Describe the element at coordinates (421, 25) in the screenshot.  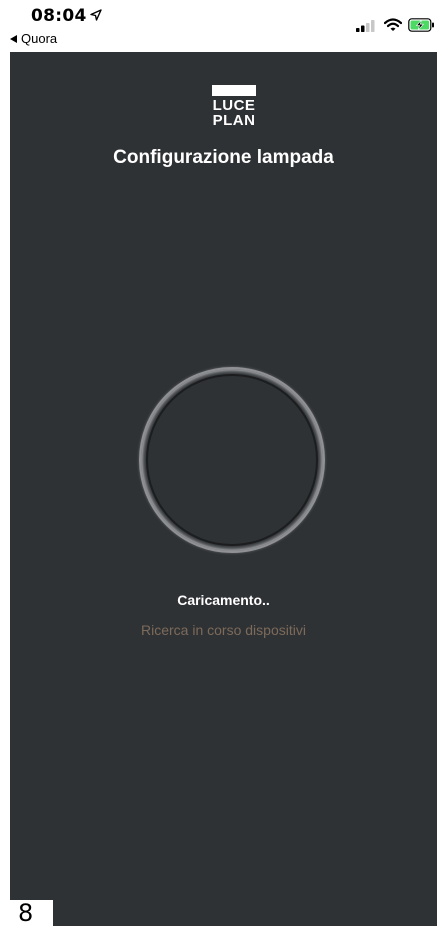
I see `battery-charging-icon` at that location.